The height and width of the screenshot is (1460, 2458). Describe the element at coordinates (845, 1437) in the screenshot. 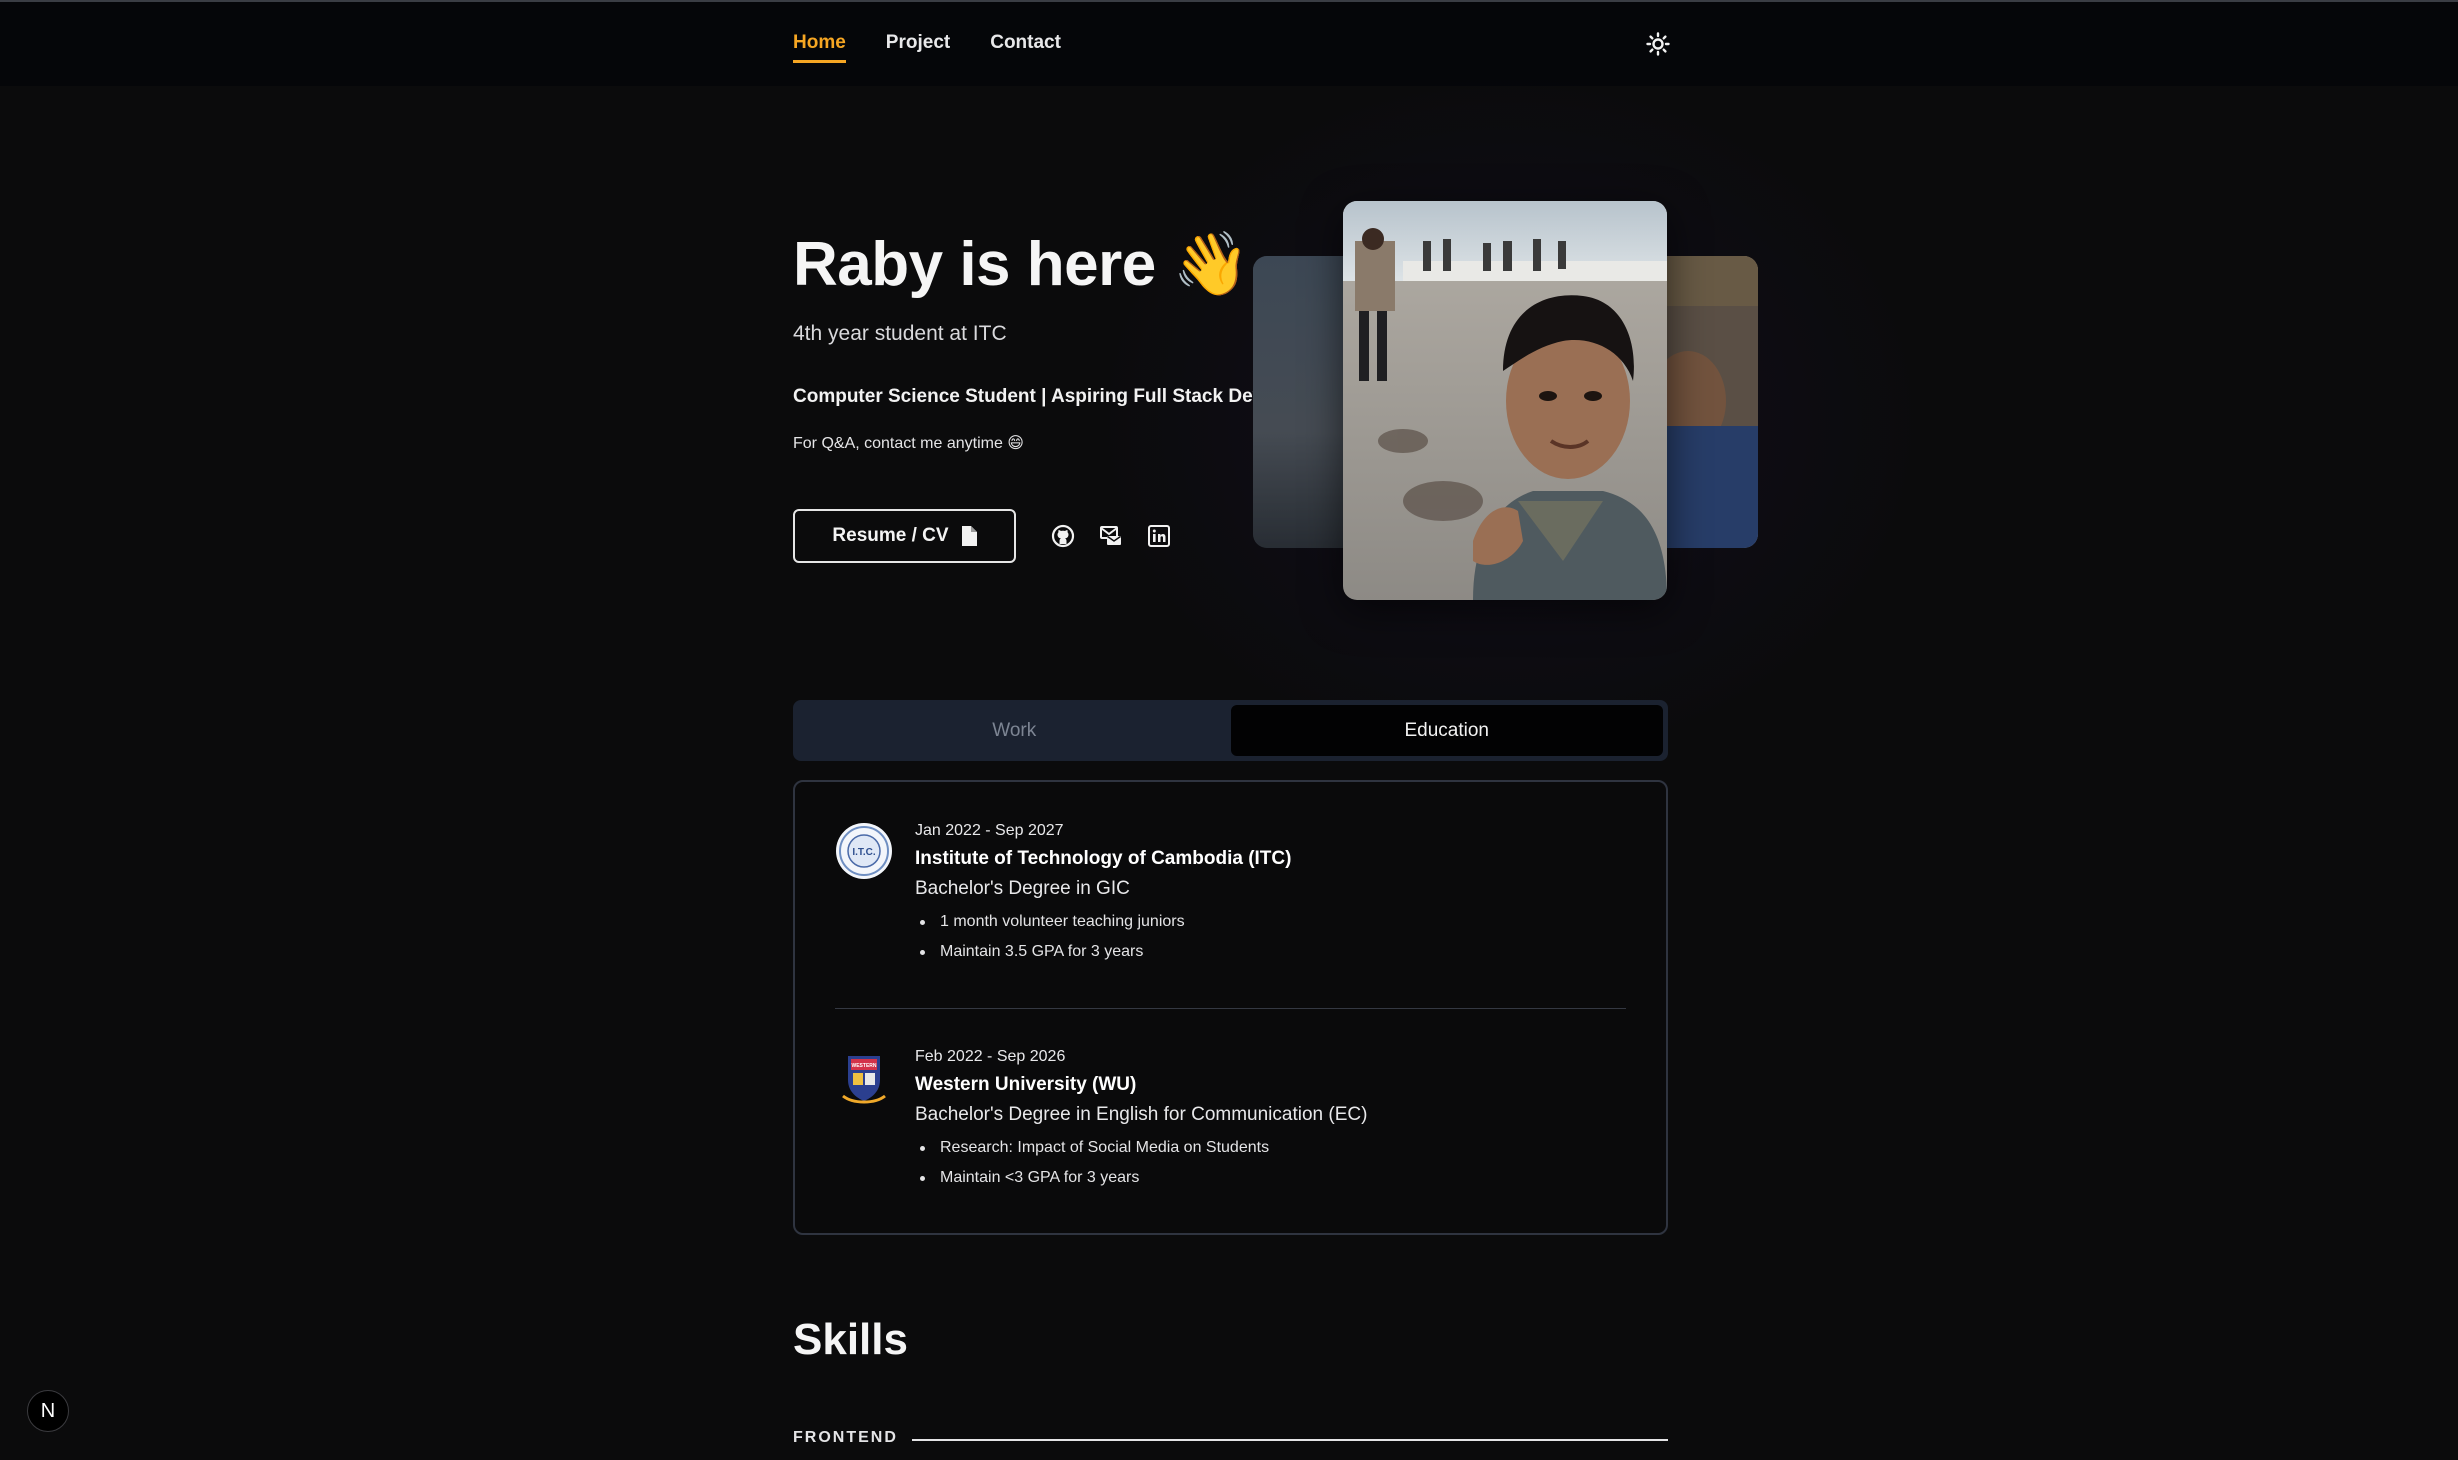

I see `skills-category-label: FRONTEND` at that location.